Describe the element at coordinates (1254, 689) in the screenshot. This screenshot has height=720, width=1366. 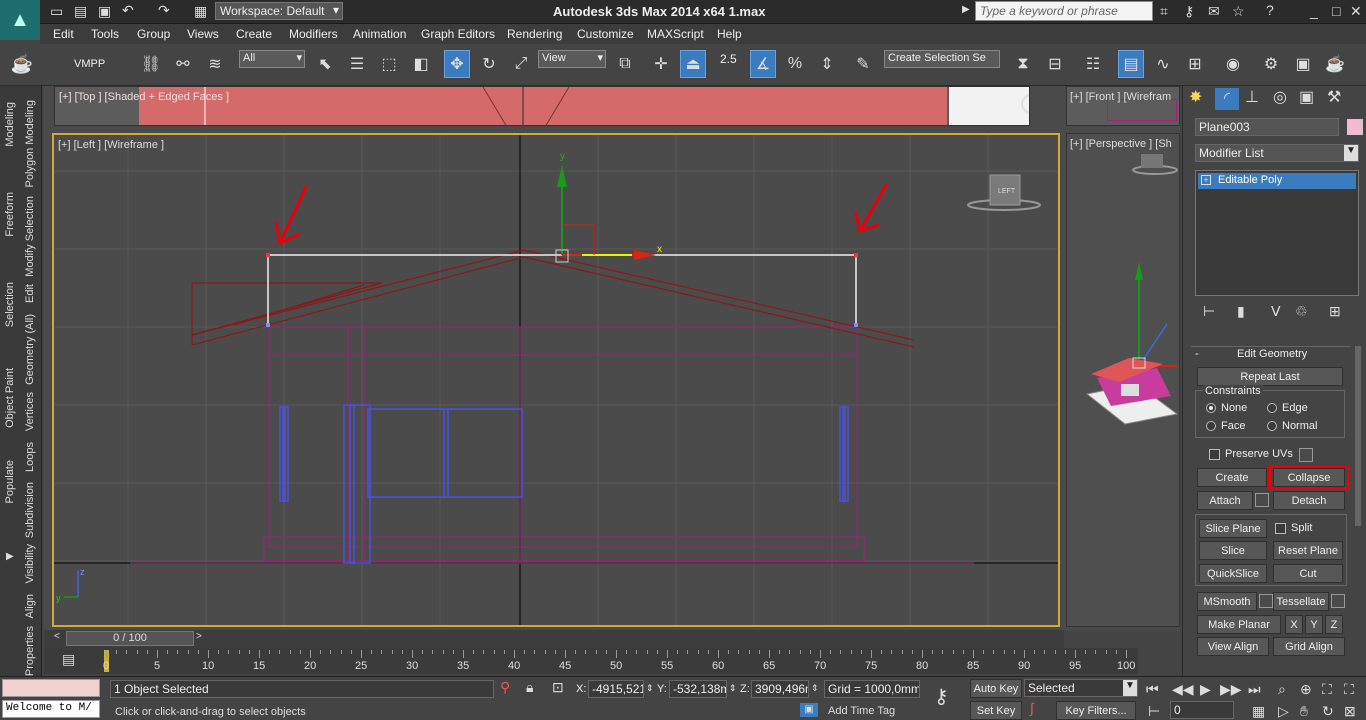
I see `go-to-end-icon: ⏭` at that location.